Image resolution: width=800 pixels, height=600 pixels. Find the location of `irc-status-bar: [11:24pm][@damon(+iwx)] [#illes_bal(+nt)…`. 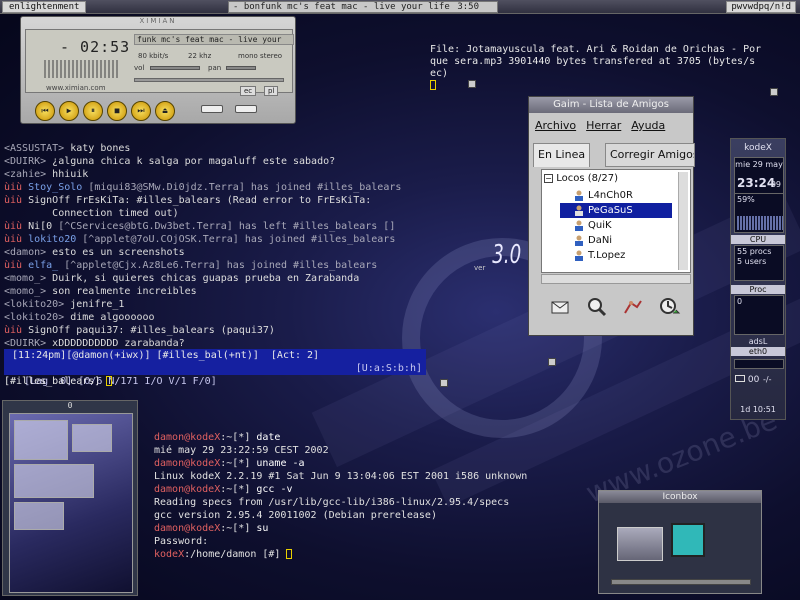

irc-status-bar: [11:24pm][@damon(+iwx)] [#illes_bal(+nt)… is located at coordinates (215, 355).